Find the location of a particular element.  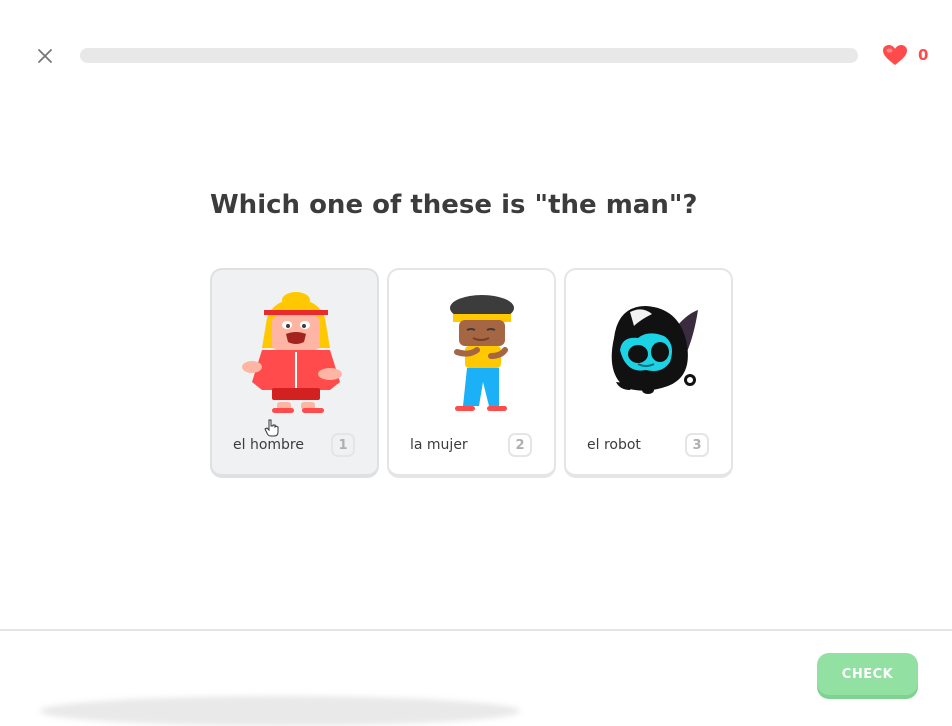

check-button: CHECK is located at coordinates (867, 674).